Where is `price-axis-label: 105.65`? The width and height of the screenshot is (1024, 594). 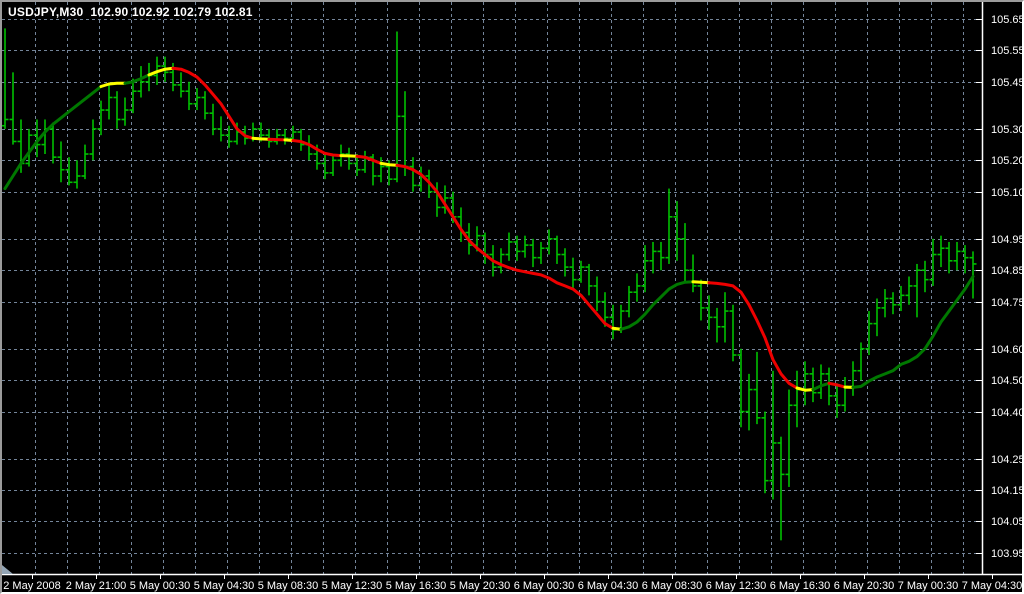 price-axis-label: 105.65 is located at coordinates (1006, 20).